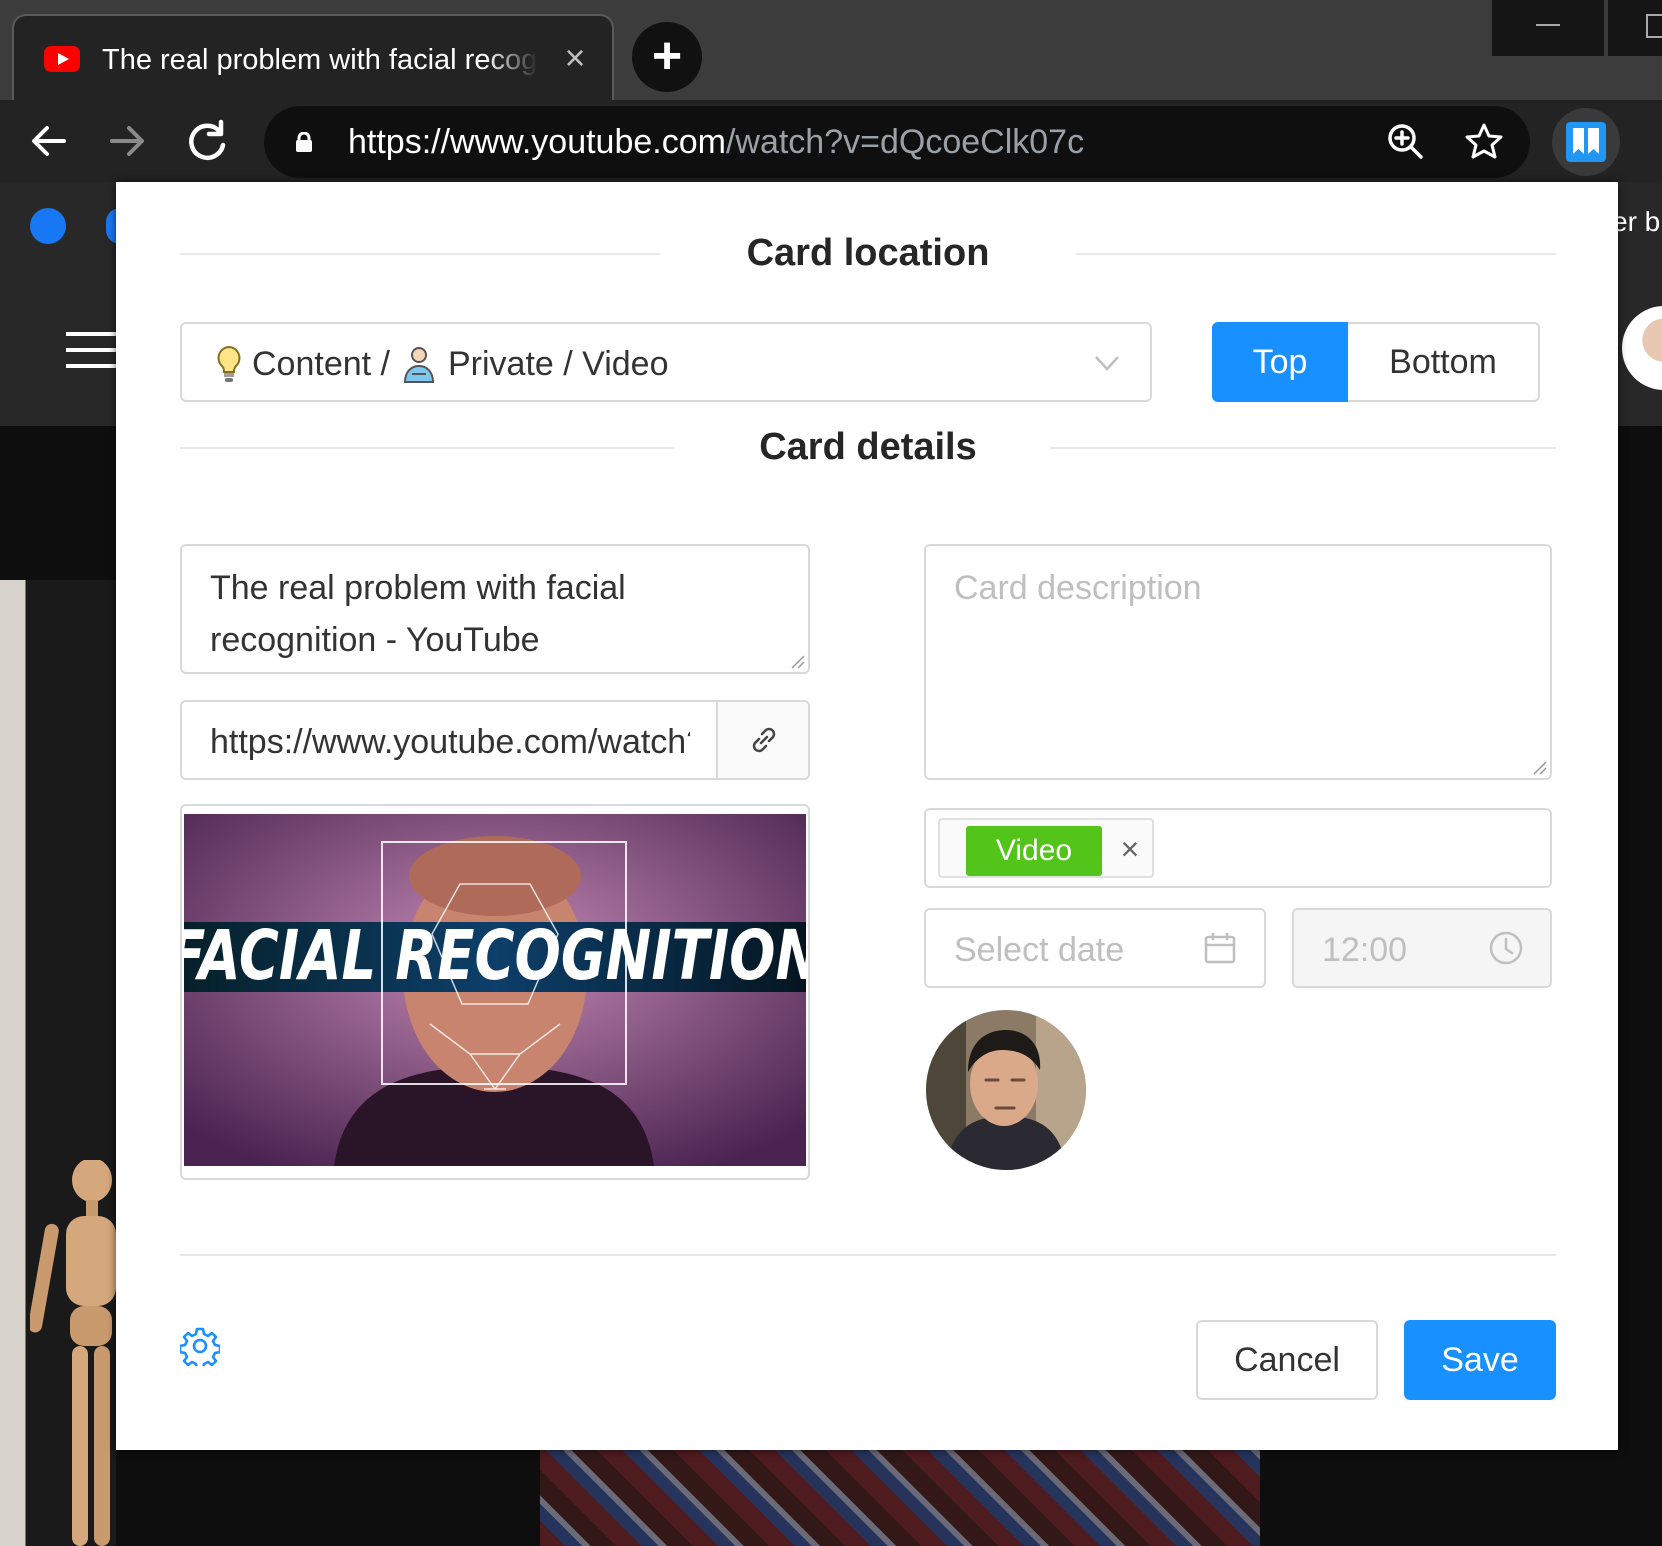 Image resolution: width=1662 pixels, height=1546 pixels. I want to click on bookmark-label: er b, so click(1636, 222).